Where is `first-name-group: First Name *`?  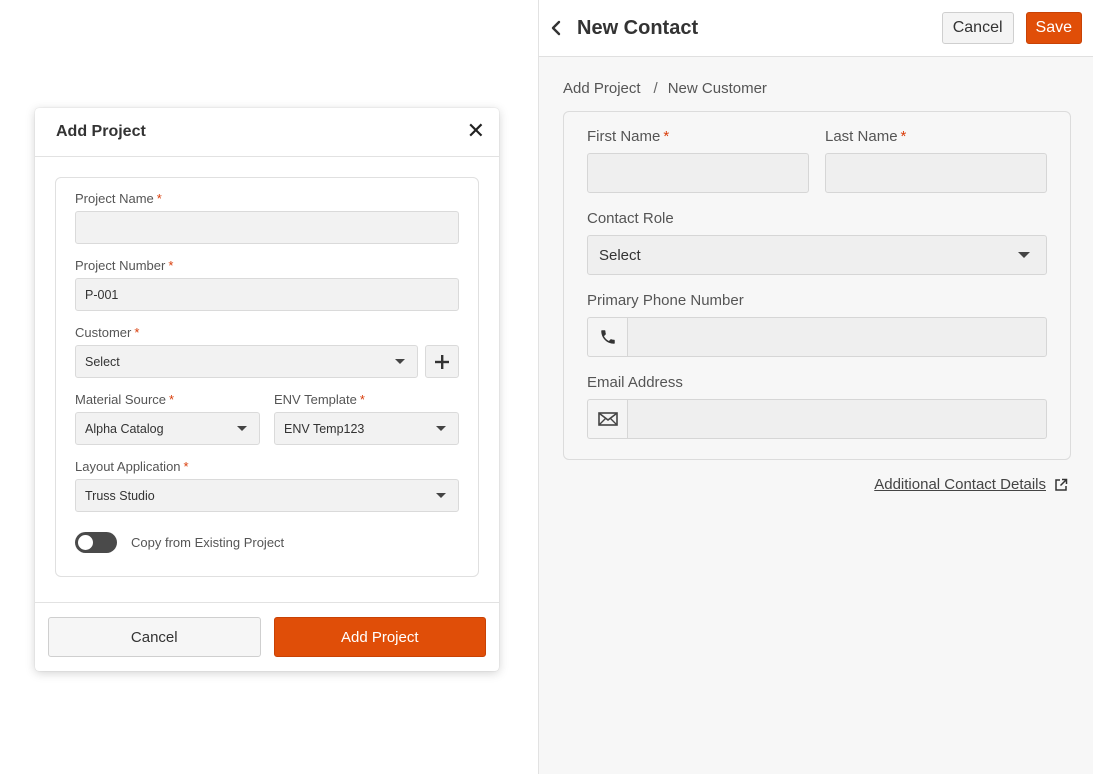
first-name-group: First Name * is located at coordinates (698, 160).